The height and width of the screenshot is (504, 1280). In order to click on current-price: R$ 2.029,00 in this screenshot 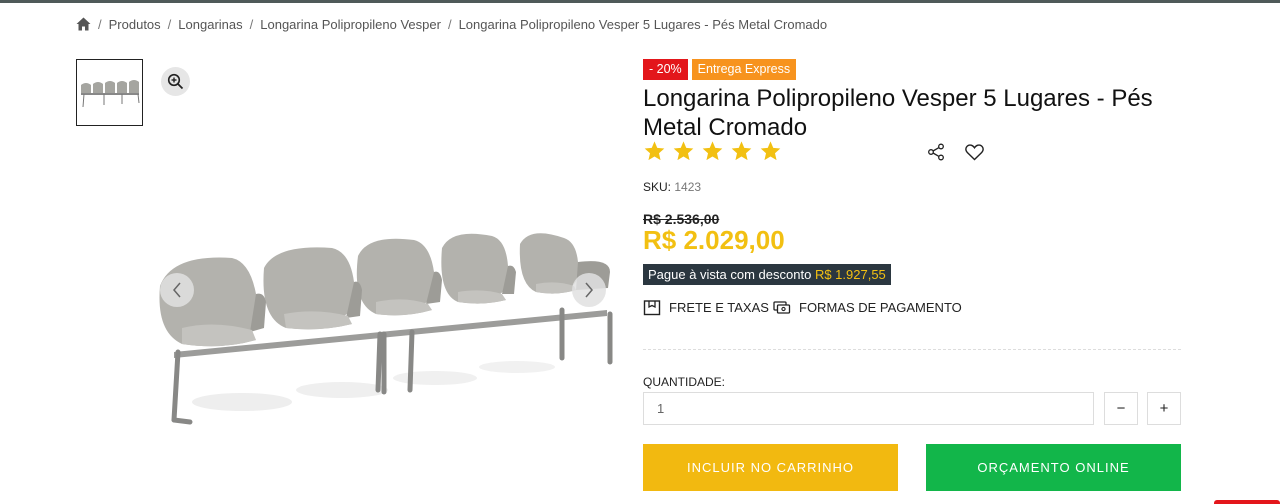, I will do `click(714, 240)`.